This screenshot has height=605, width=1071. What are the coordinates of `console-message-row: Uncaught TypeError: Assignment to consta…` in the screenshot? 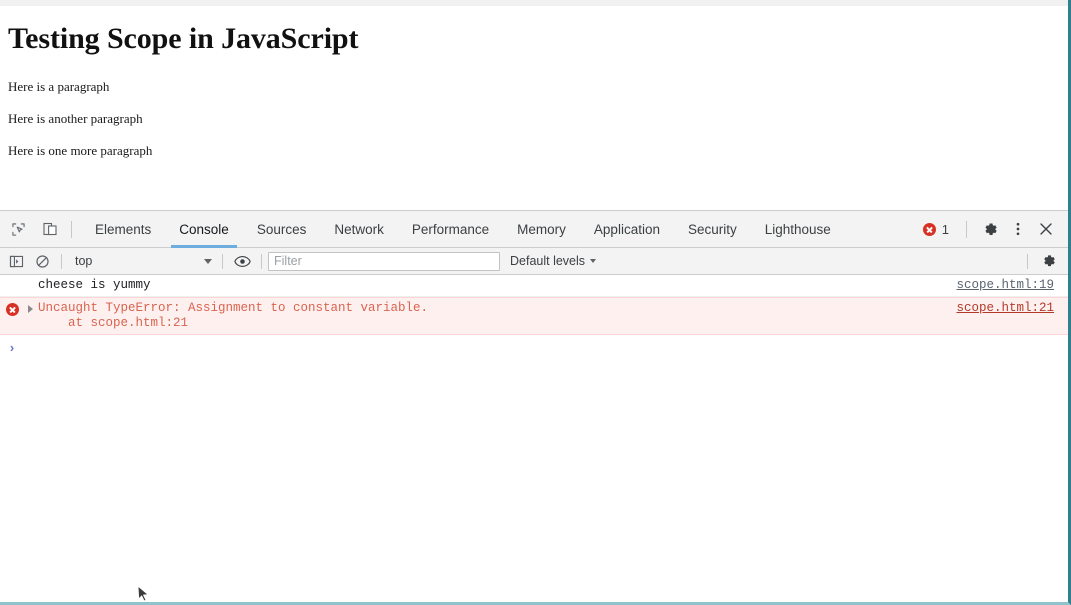 It's located at (534, 316).